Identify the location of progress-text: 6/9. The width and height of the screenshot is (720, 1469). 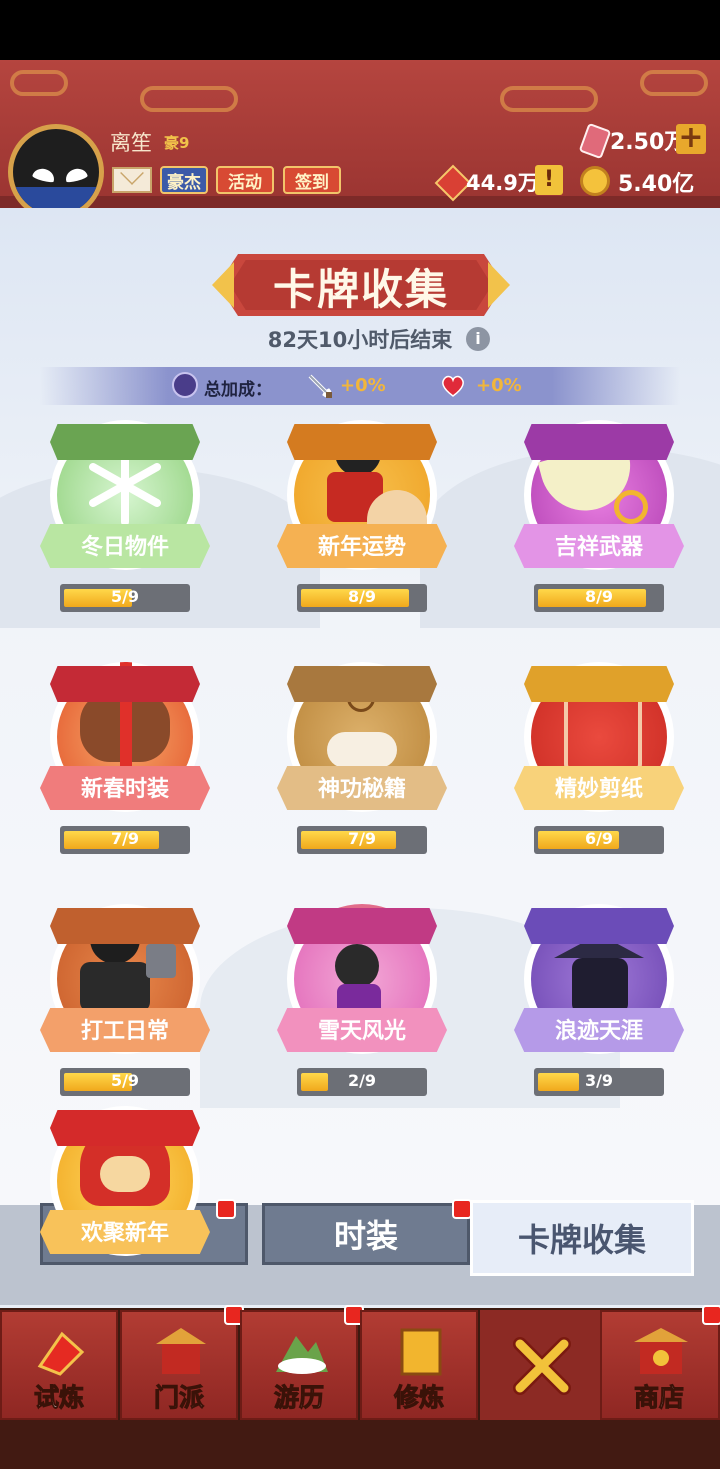
(599, 838).